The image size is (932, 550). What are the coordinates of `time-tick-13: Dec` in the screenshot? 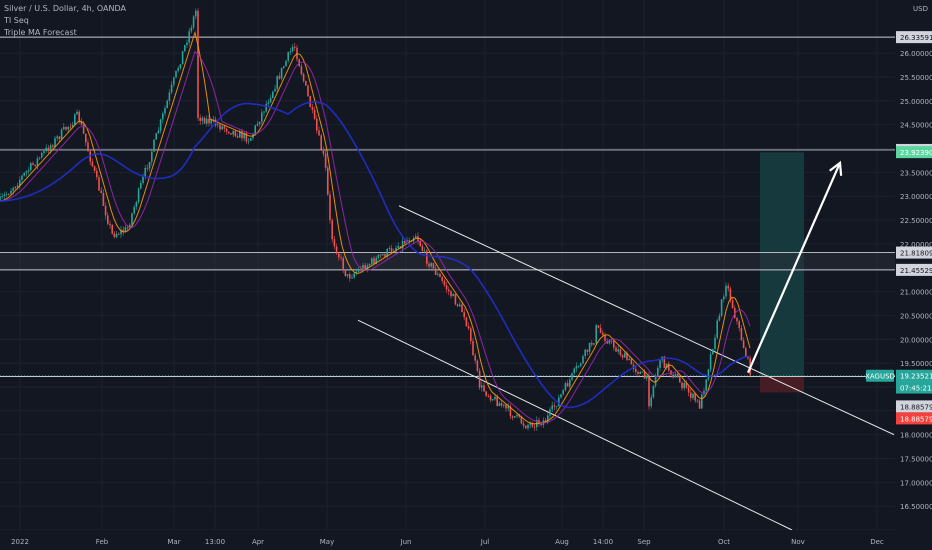 It's located at (877, 542).